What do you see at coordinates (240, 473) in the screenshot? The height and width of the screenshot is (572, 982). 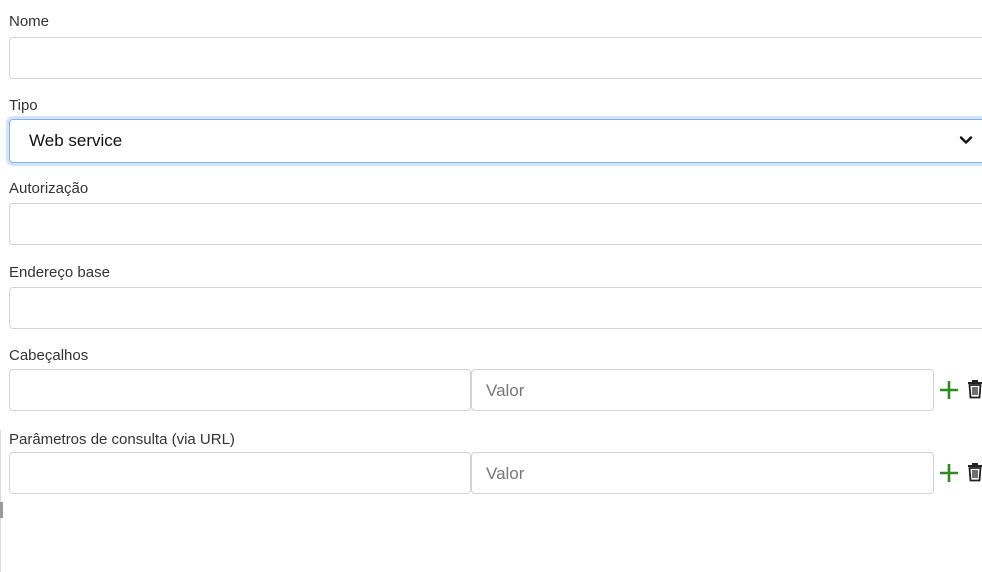 I see `parametro-key-input` at bounding box center [240, 473].